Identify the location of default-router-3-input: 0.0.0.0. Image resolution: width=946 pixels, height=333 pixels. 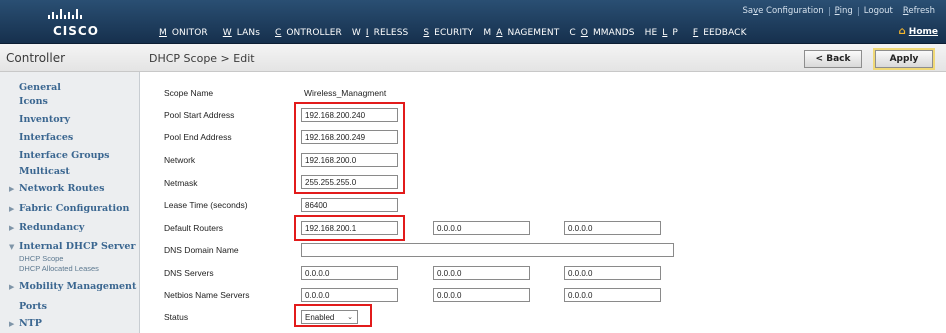
(612, 228).